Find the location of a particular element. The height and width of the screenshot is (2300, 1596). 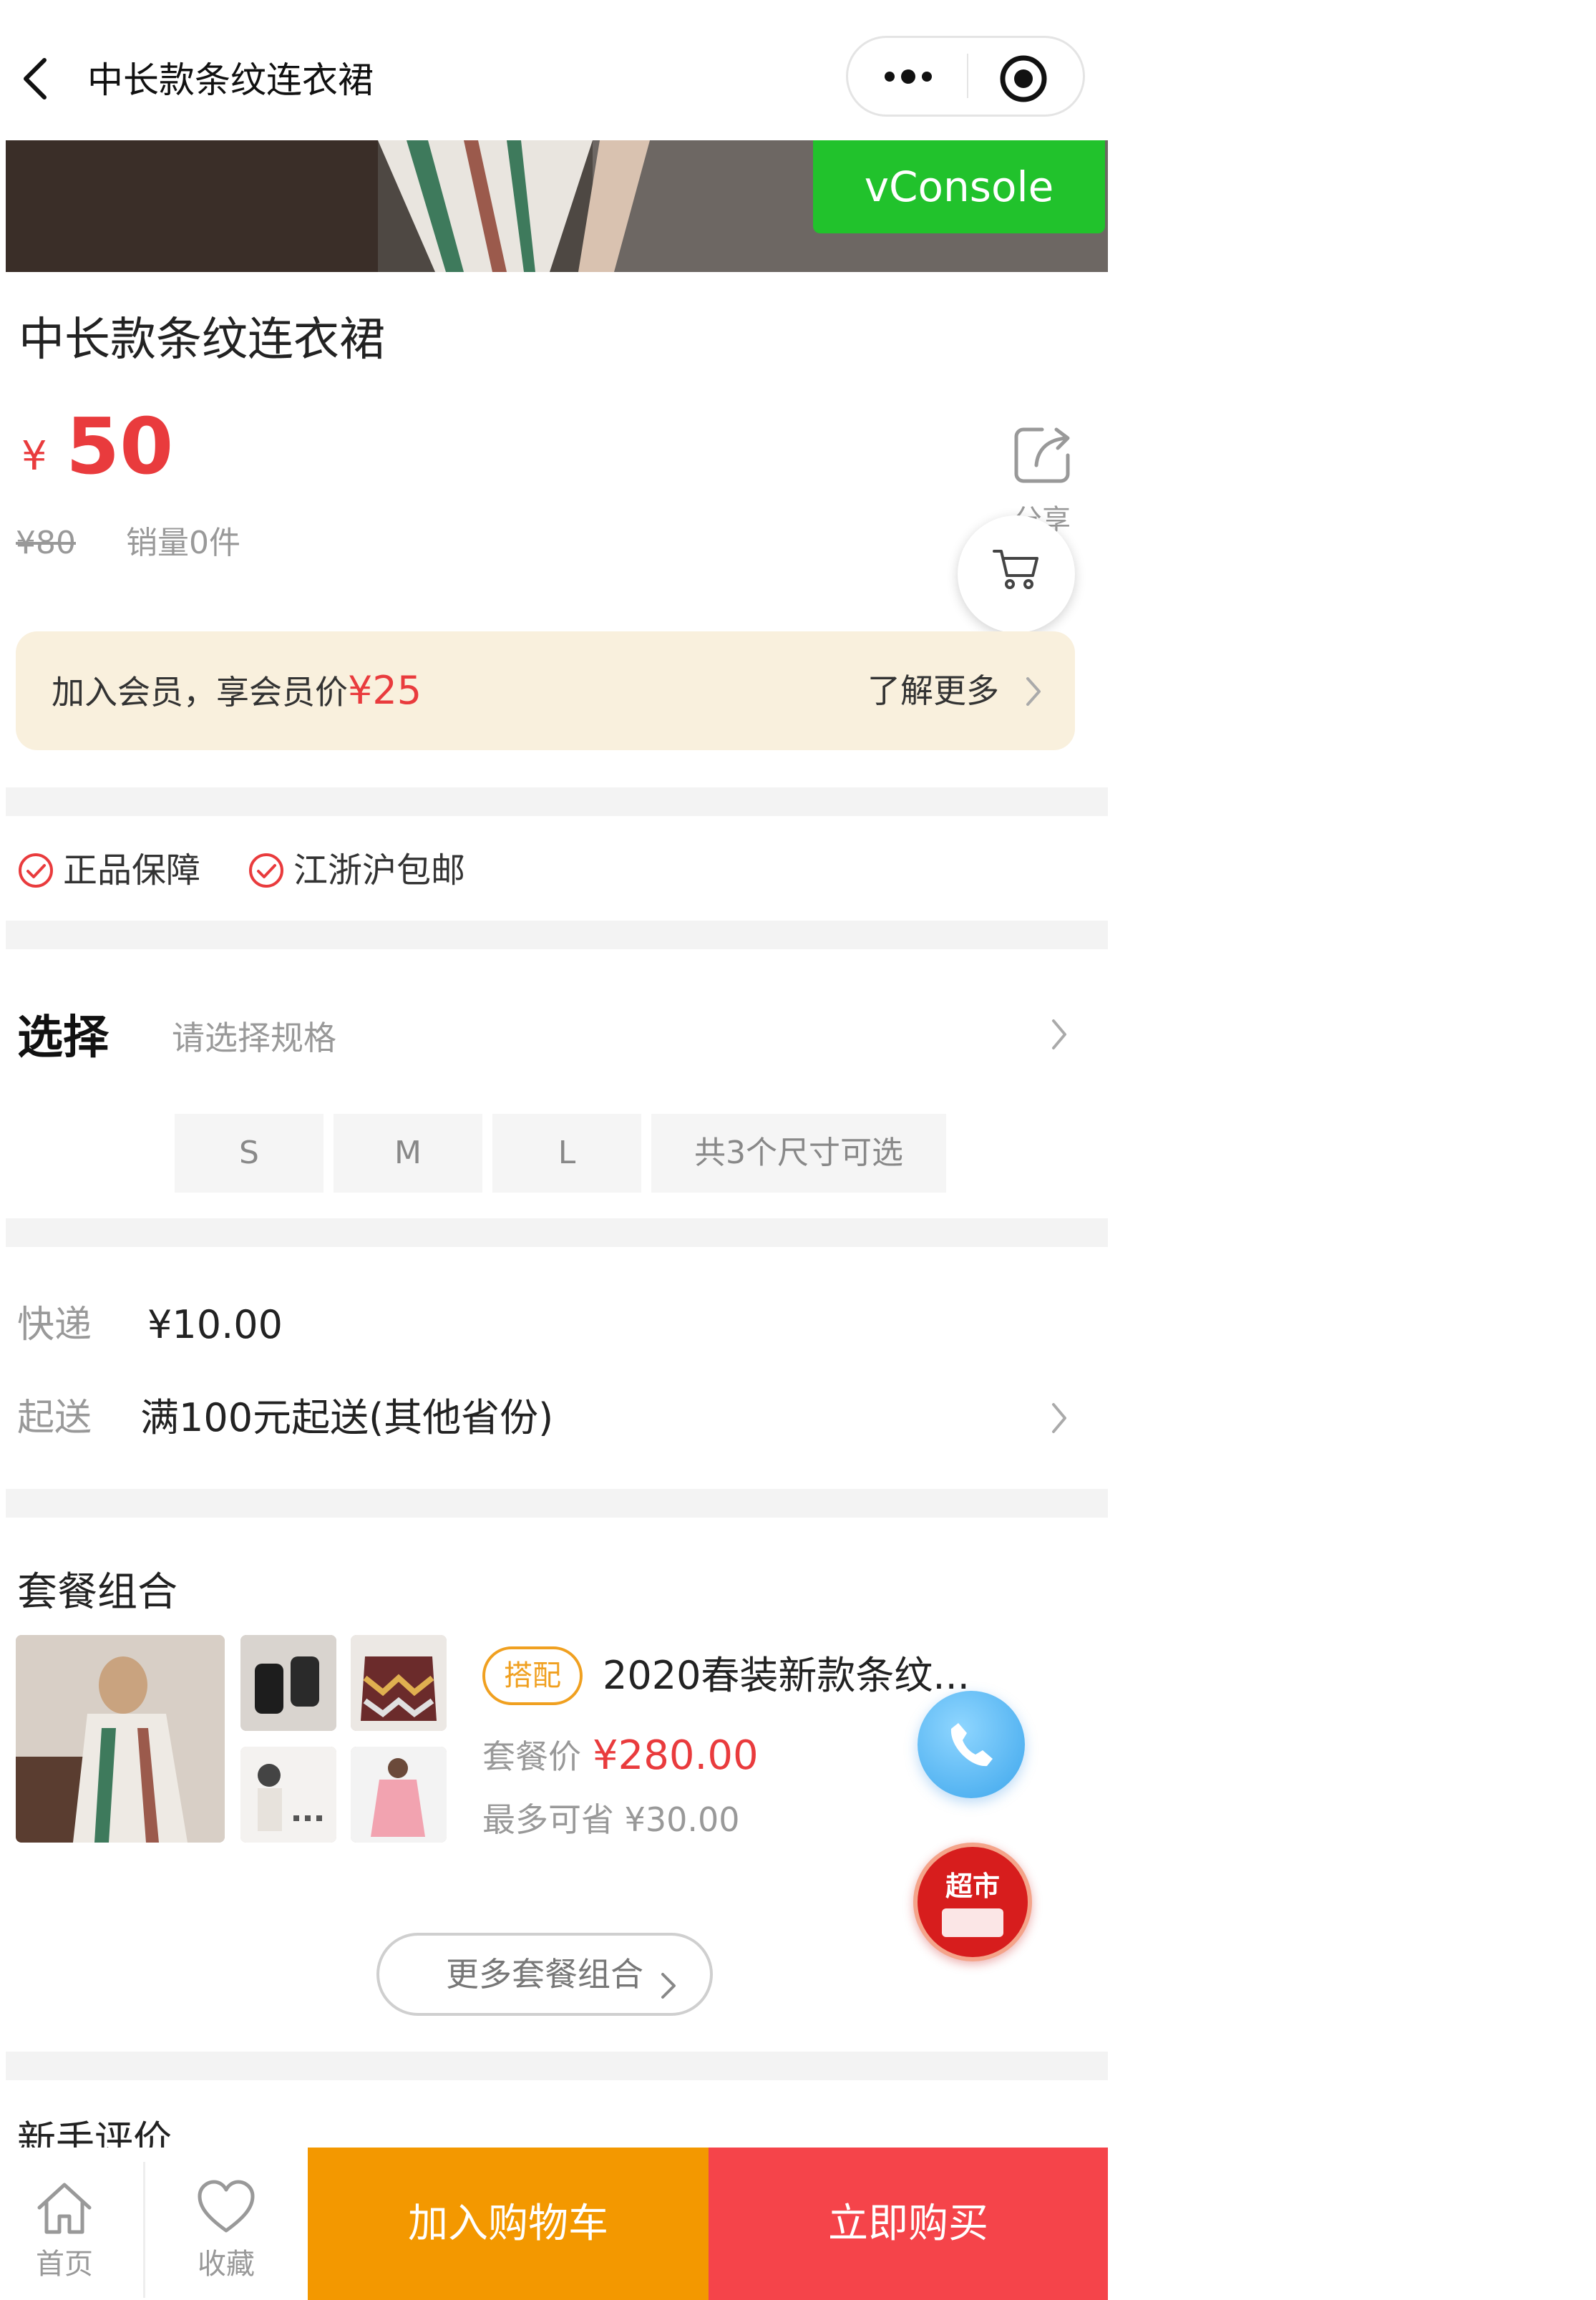

product-price: 50 is located at coordinates (120, 447).